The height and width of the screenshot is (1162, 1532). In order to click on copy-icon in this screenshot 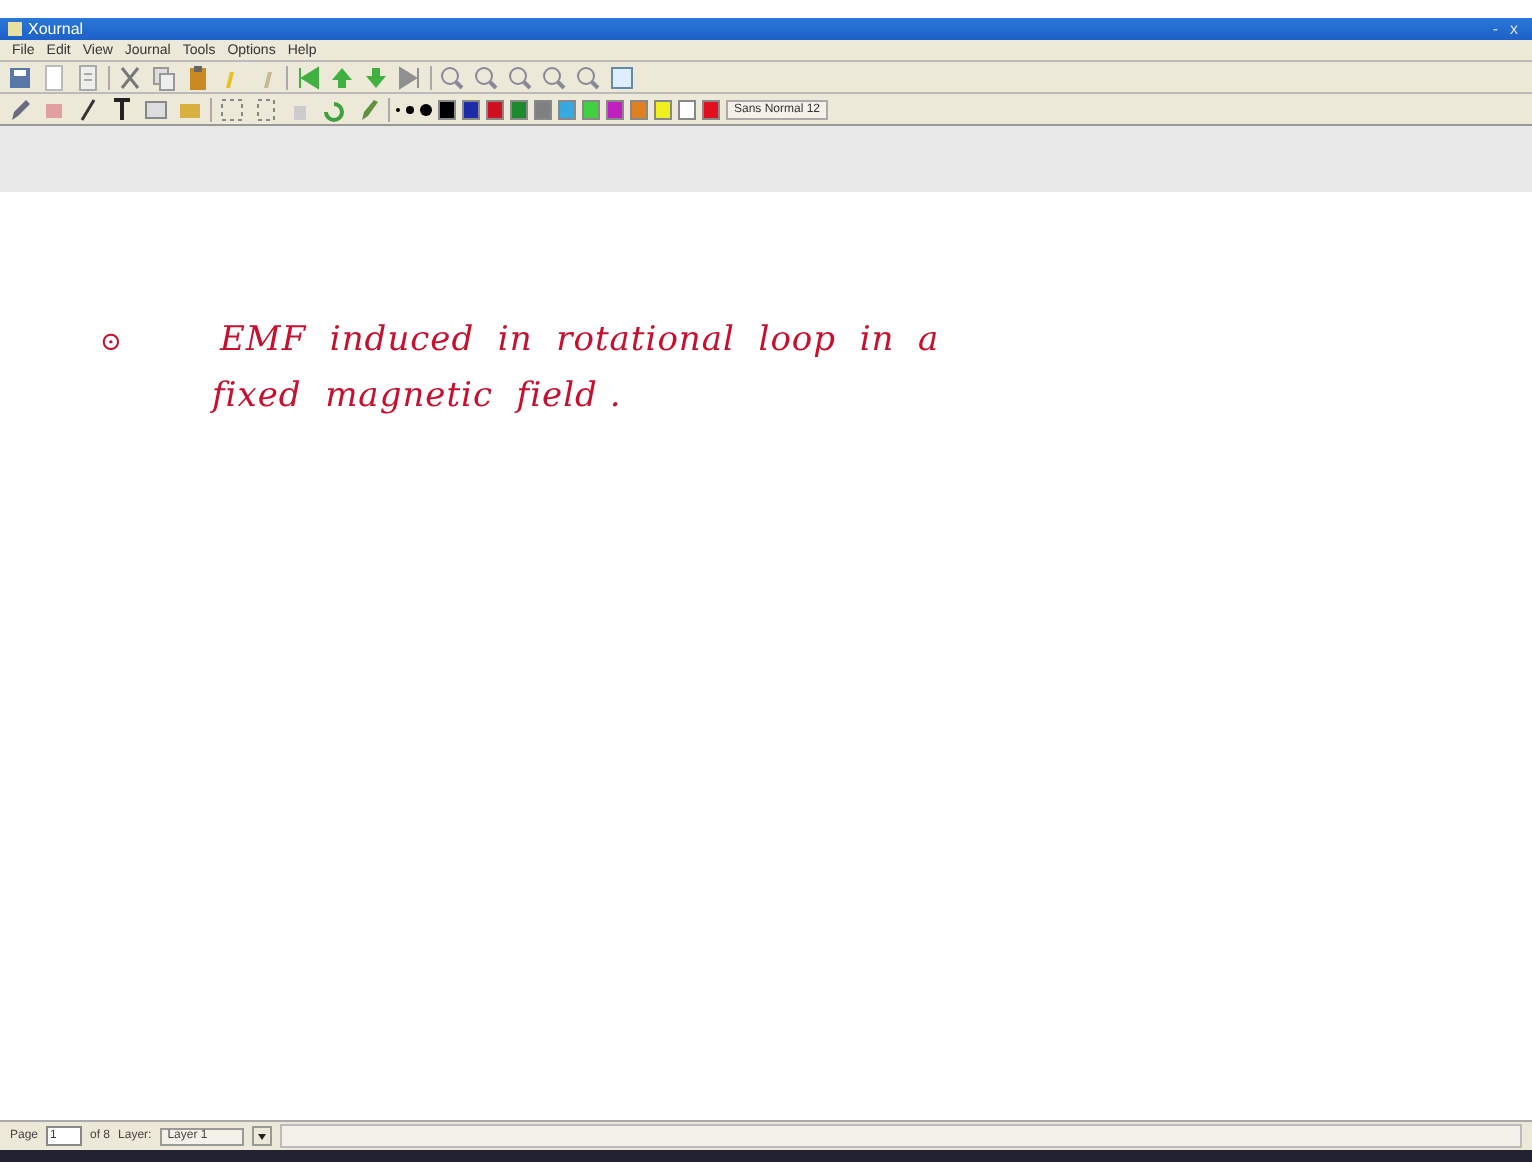, I will do `click(164, 77)`.